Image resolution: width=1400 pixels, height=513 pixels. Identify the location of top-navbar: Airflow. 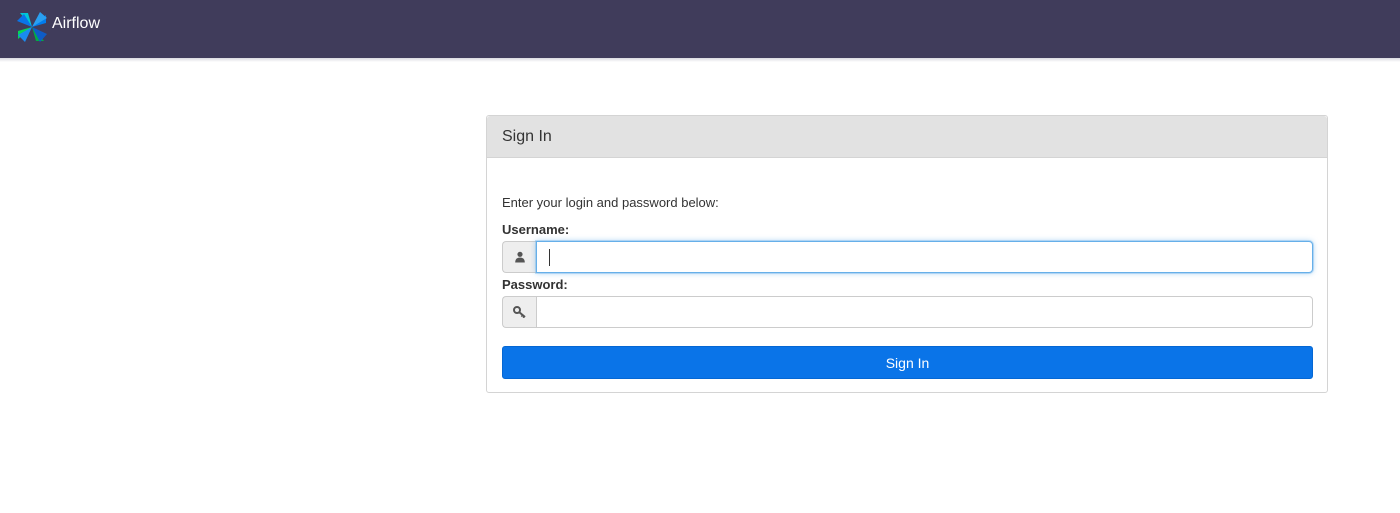
(700, 29).